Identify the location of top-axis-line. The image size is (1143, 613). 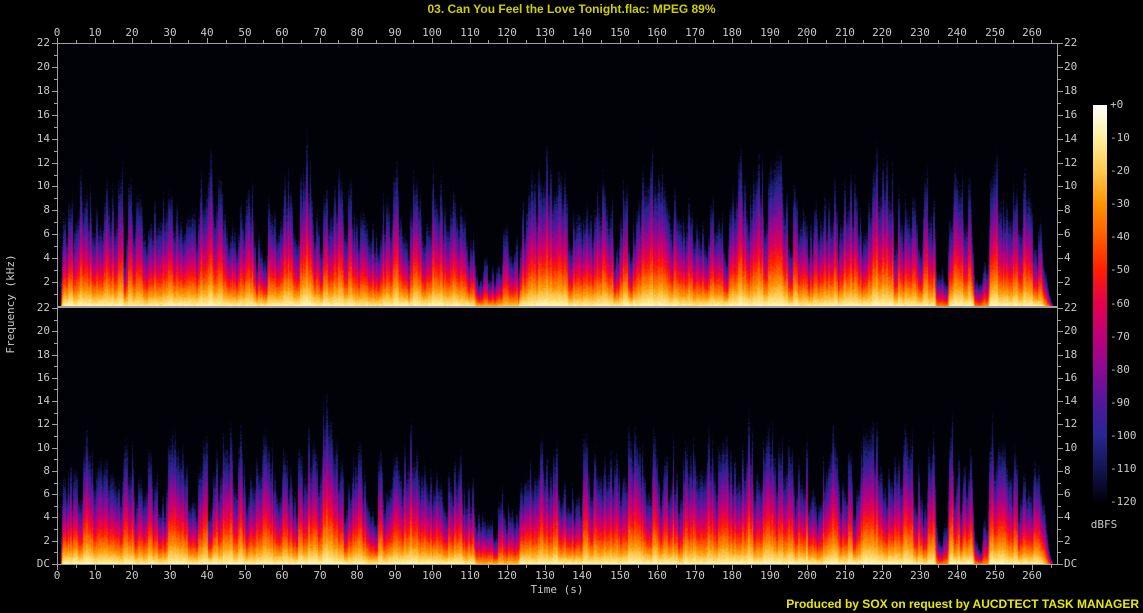
(557, 43).